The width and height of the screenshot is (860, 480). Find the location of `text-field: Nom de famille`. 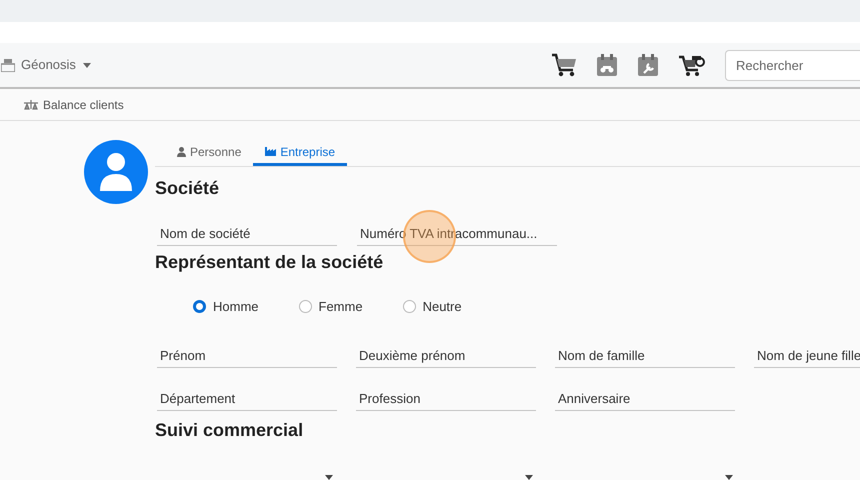

text-field: Nom de famille is located at coordinates (645, 356).